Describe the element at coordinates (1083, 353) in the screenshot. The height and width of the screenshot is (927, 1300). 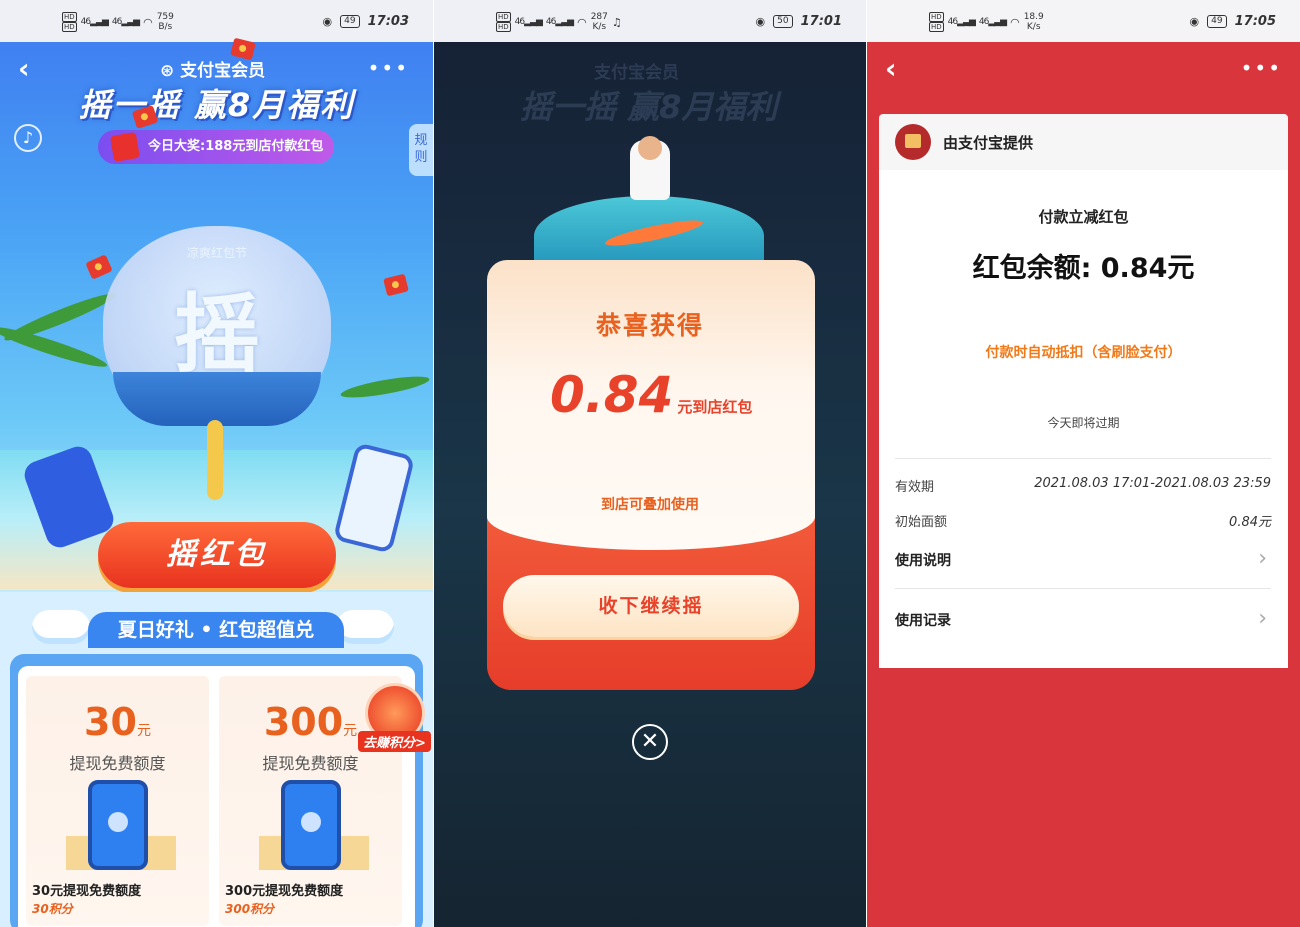
I see `auto-deduct-note: 付款时自动抵扣（含刷脸支付）` at that location.